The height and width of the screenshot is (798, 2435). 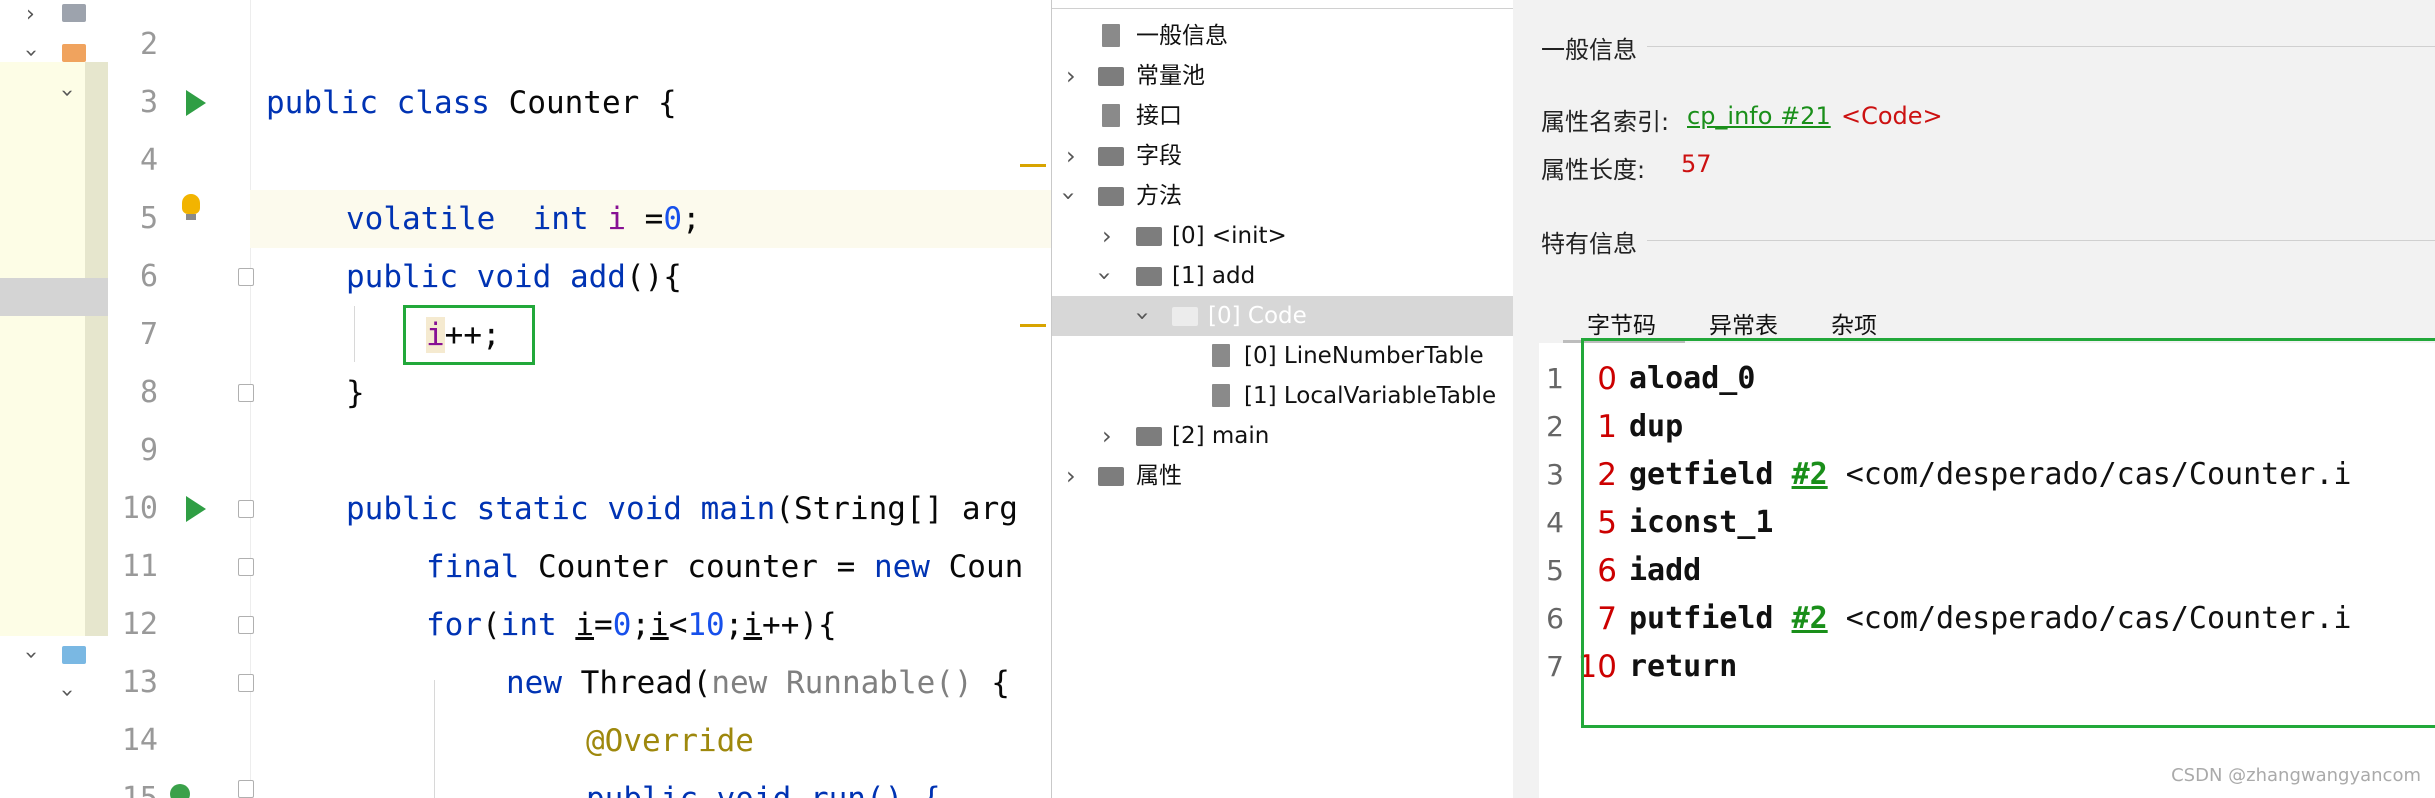 What do you see at coordinates (1759, 116) in the screenshot?
I see `cp-info-link: cp_info #21` at bounding box center [1759, 116].